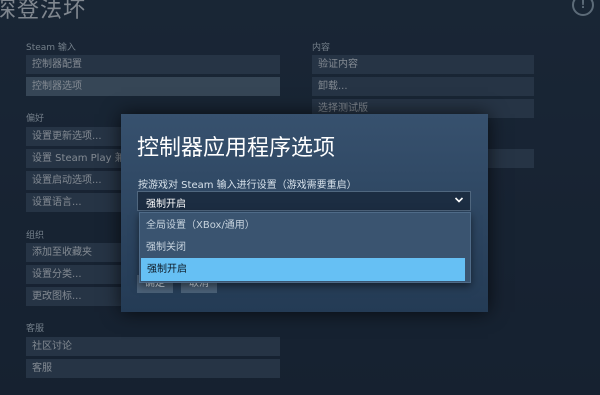  I want to click on steam-input-select: 强制开启, so click(304, 201).